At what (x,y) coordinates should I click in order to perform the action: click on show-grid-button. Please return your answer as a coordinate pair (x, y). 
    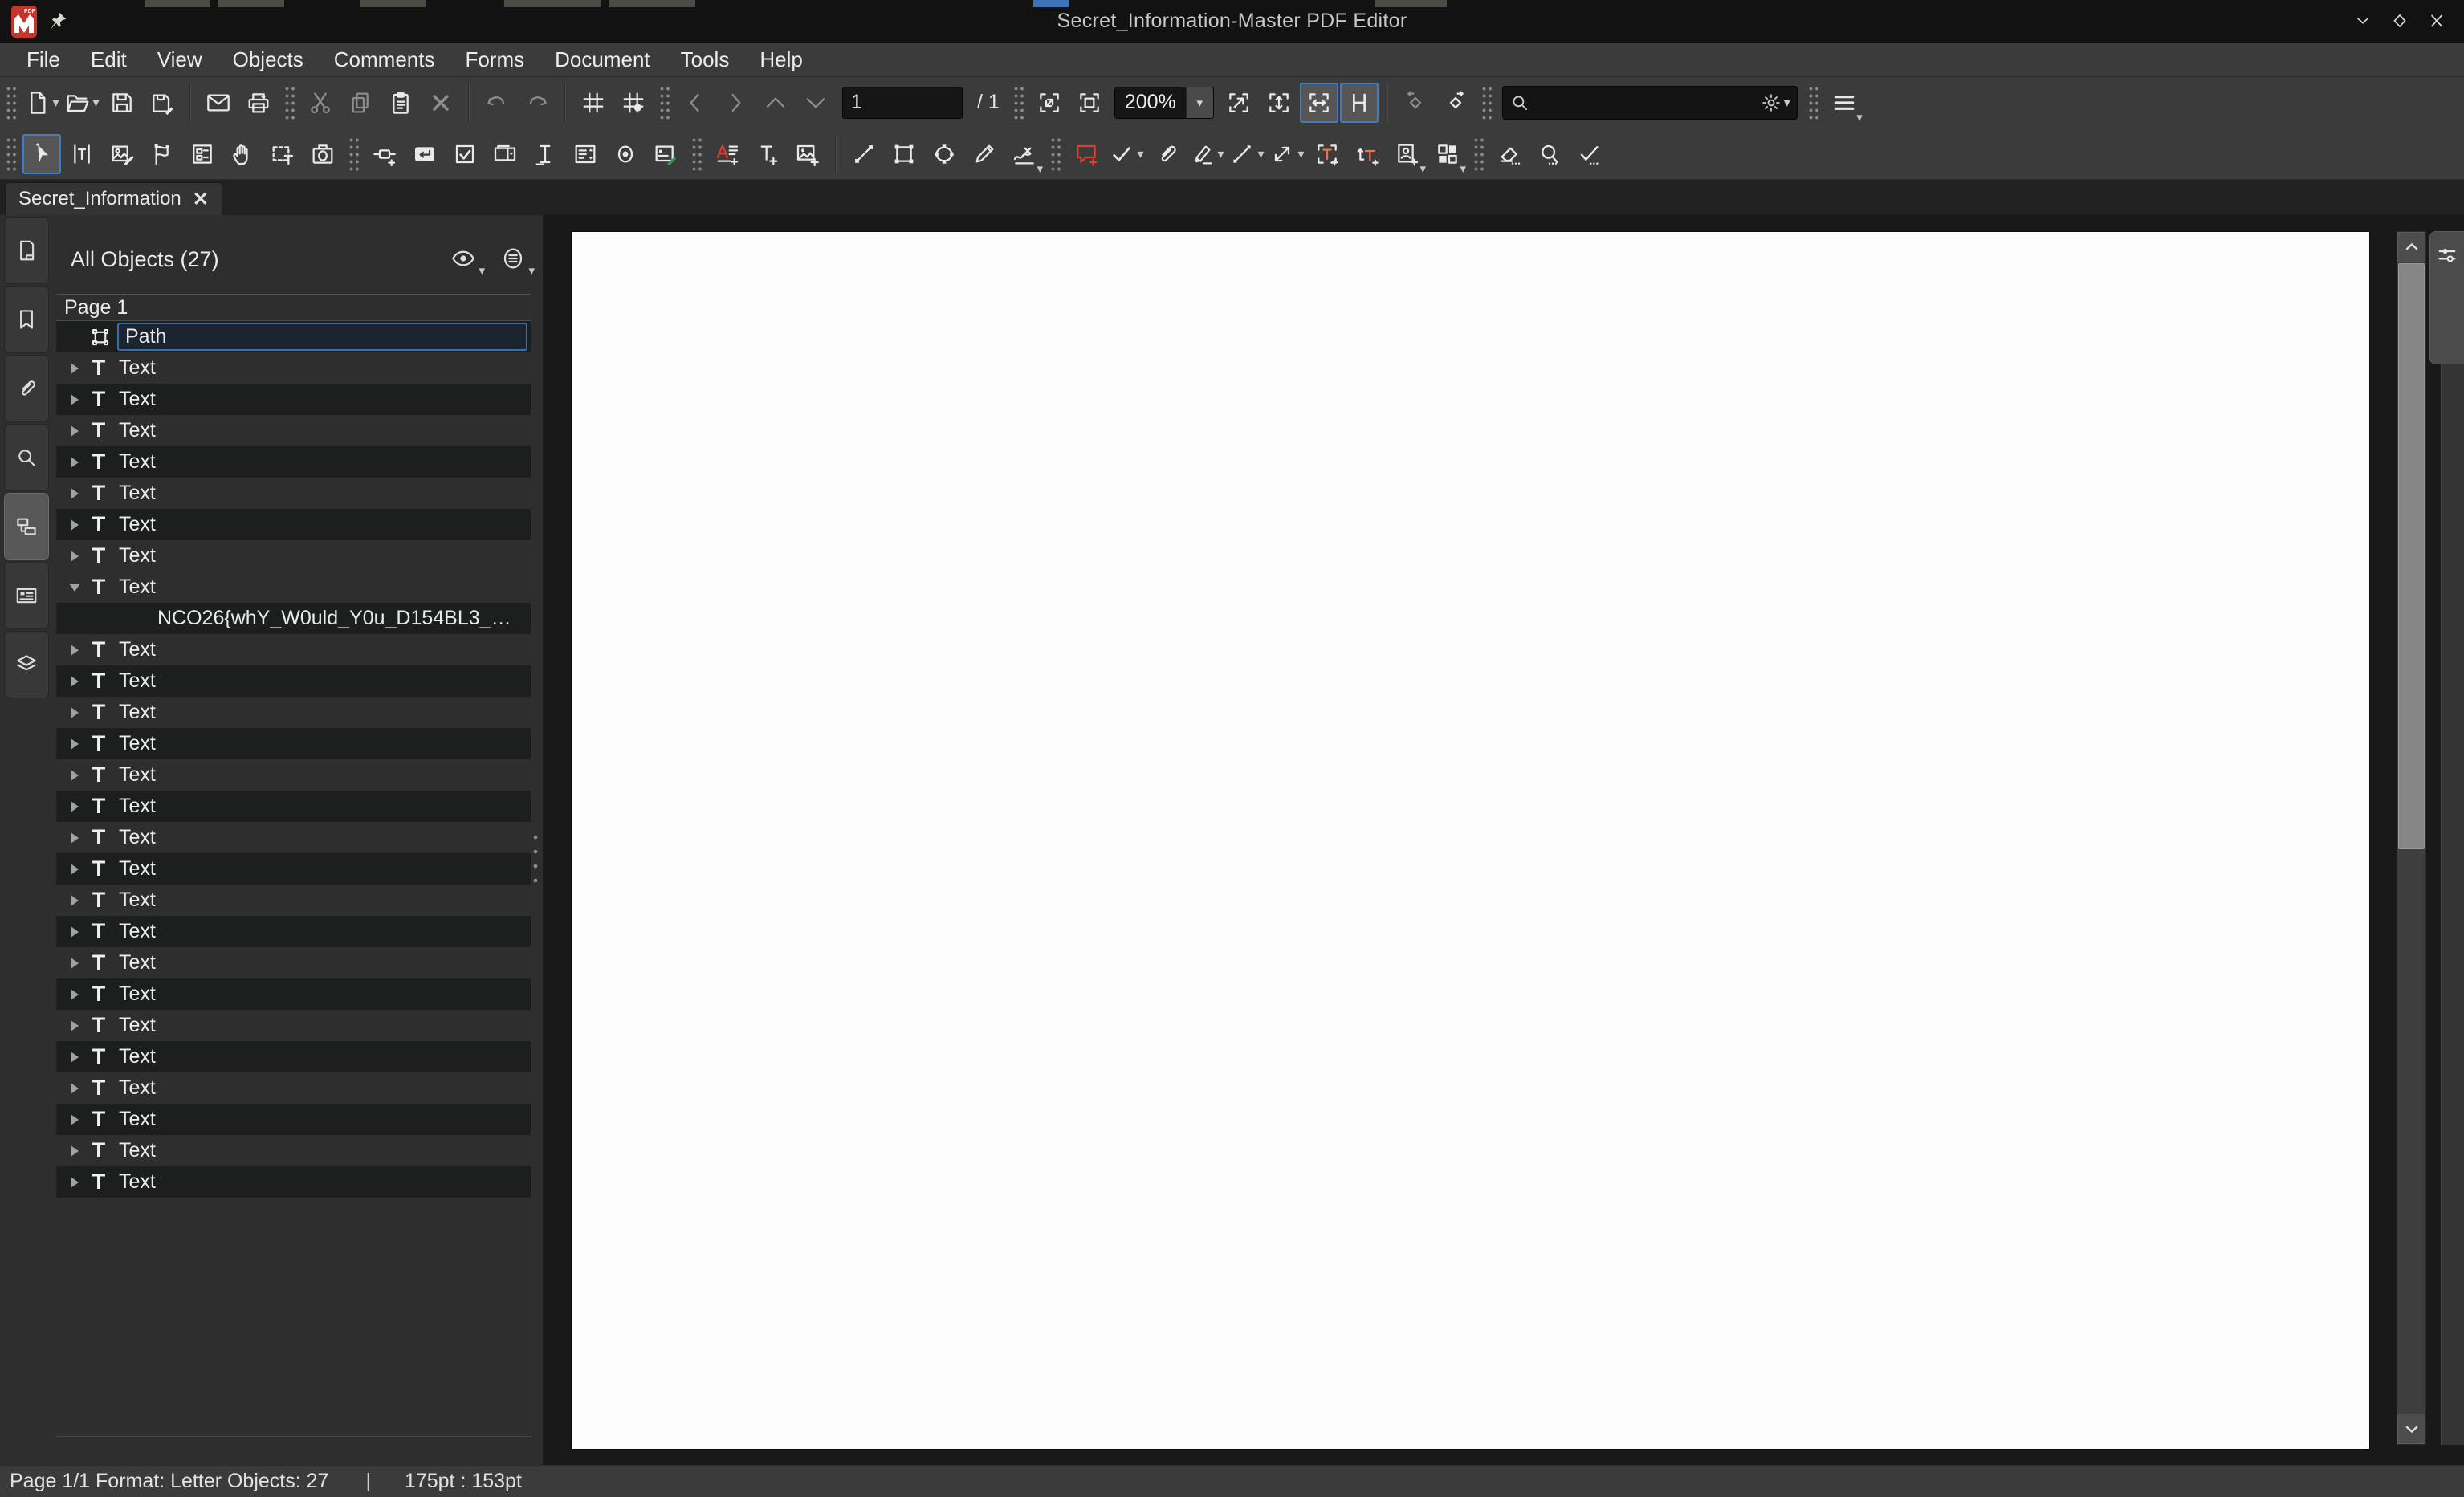
    Looking at the image, I should click on (593, 103).